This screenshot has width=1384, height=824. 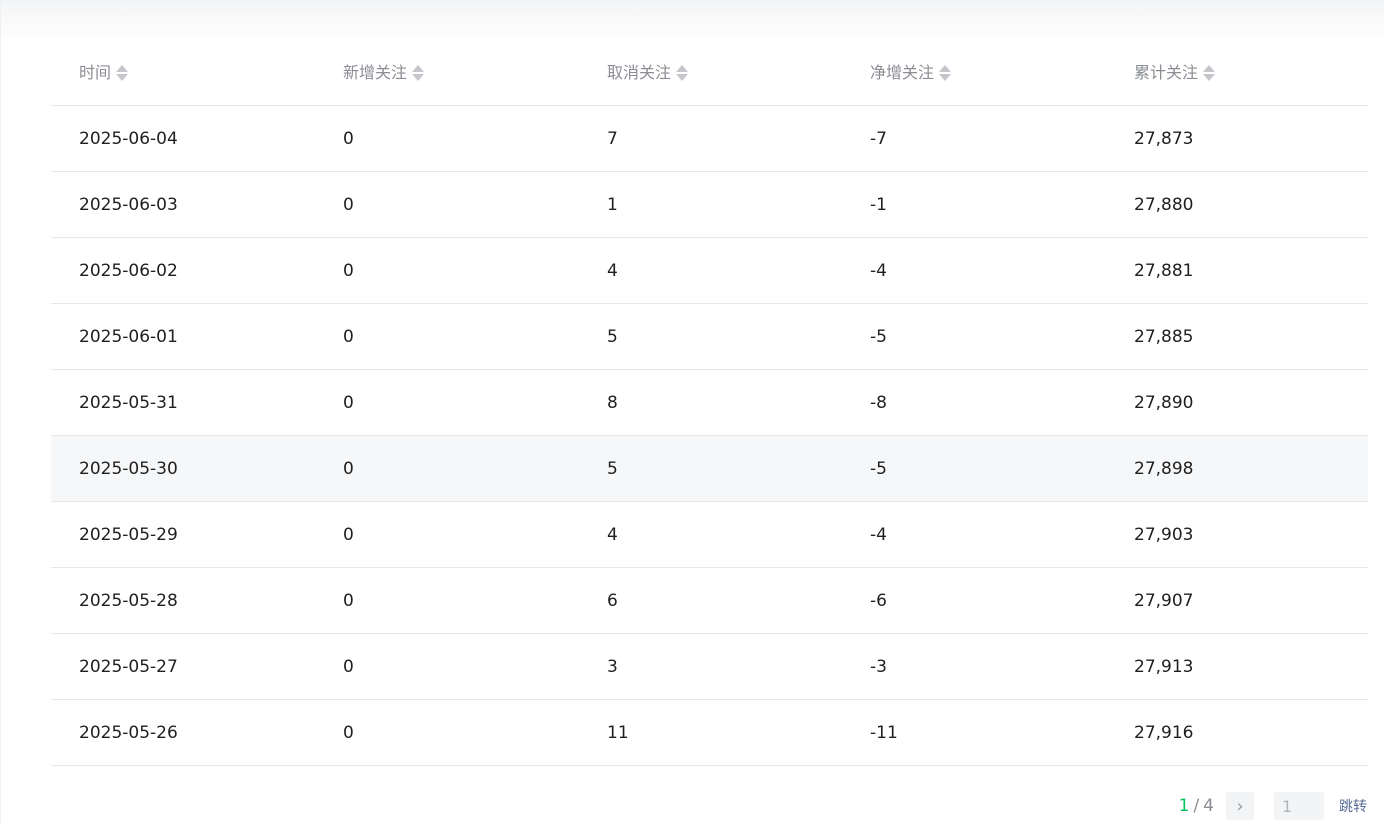 I want to click on current-page-number: 1, so click(x=1184, y=806).